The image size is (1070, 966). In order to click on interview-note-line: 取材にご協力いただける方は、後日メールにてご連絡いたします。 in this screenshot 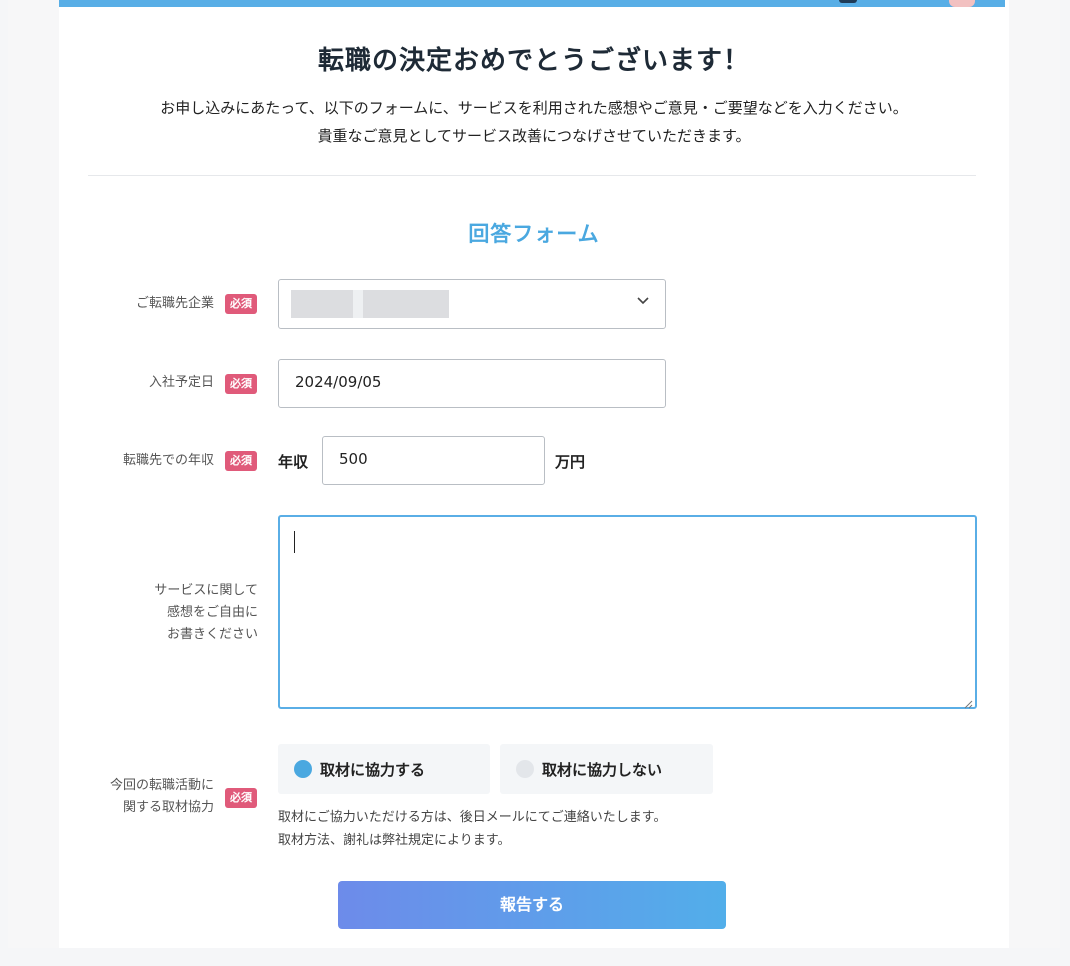, I will do `click(472, 817)`.